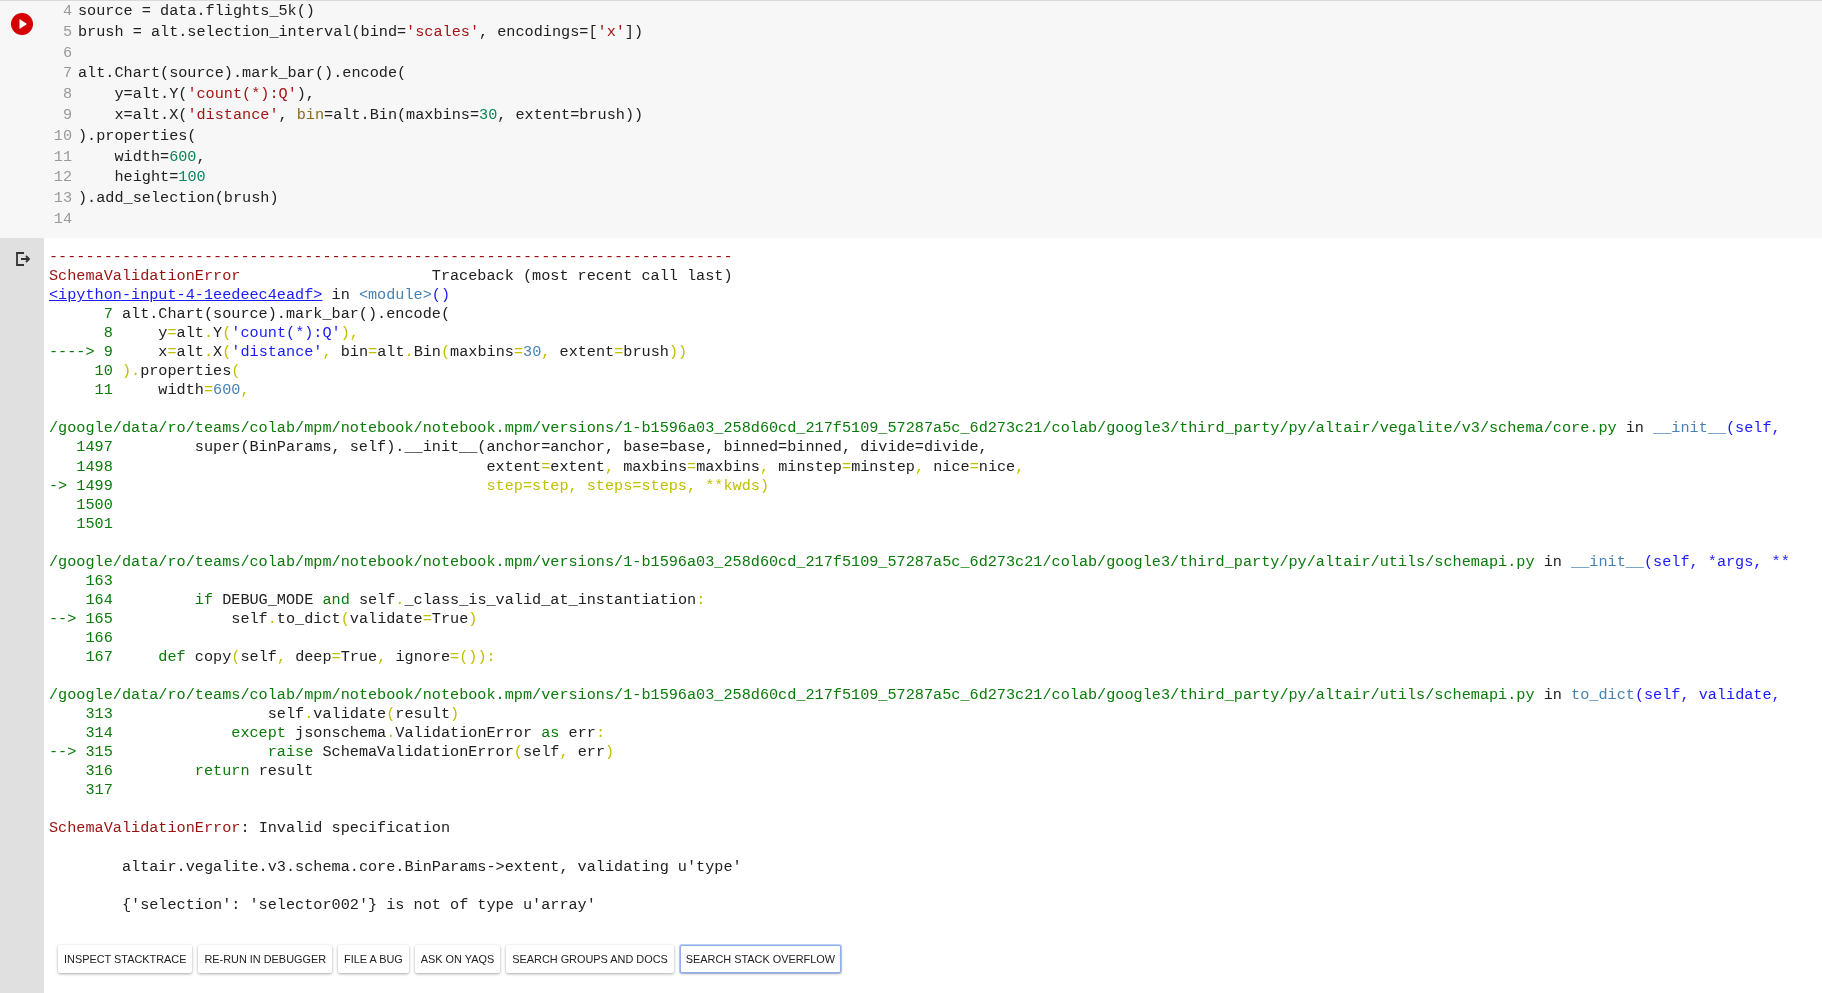 Image resolution: width=1822 pixels, height=993 pixels. What do you see at coordinates (99, 715) in the screenshot?
I see `line-number: 313` at bounding box center [99, 715].